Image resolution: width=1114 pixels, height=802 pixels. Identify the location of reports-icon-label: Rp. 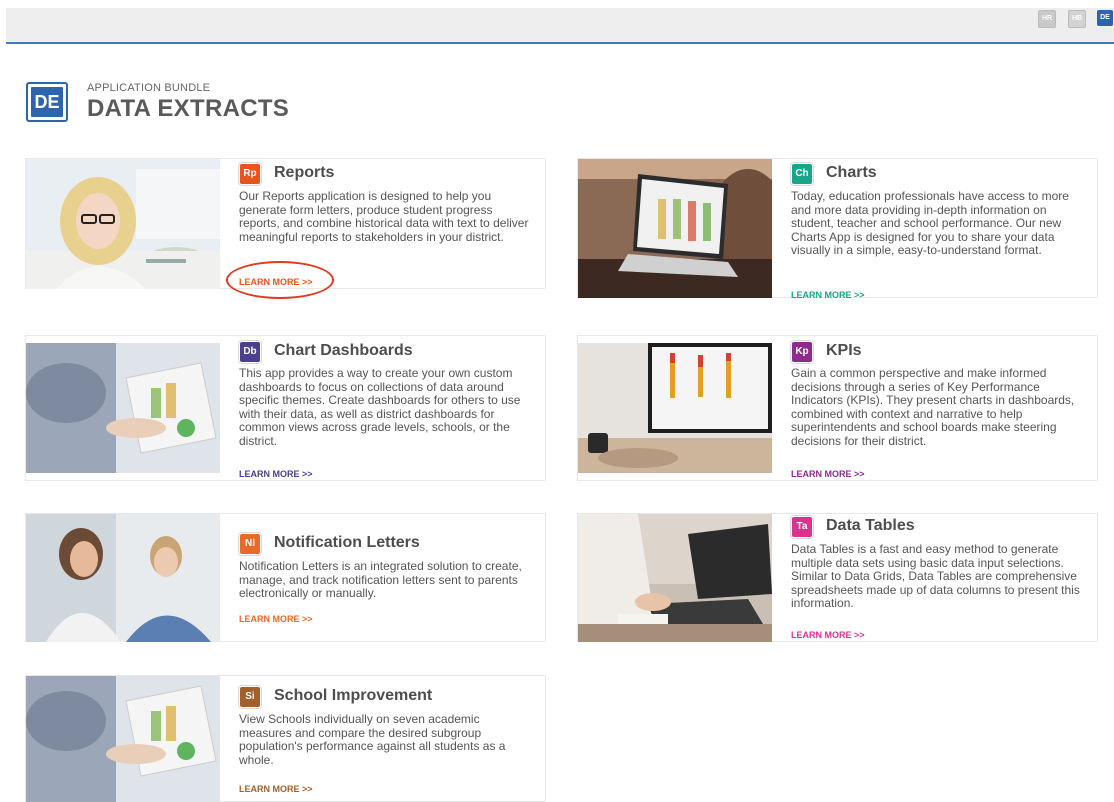
(250, 173).